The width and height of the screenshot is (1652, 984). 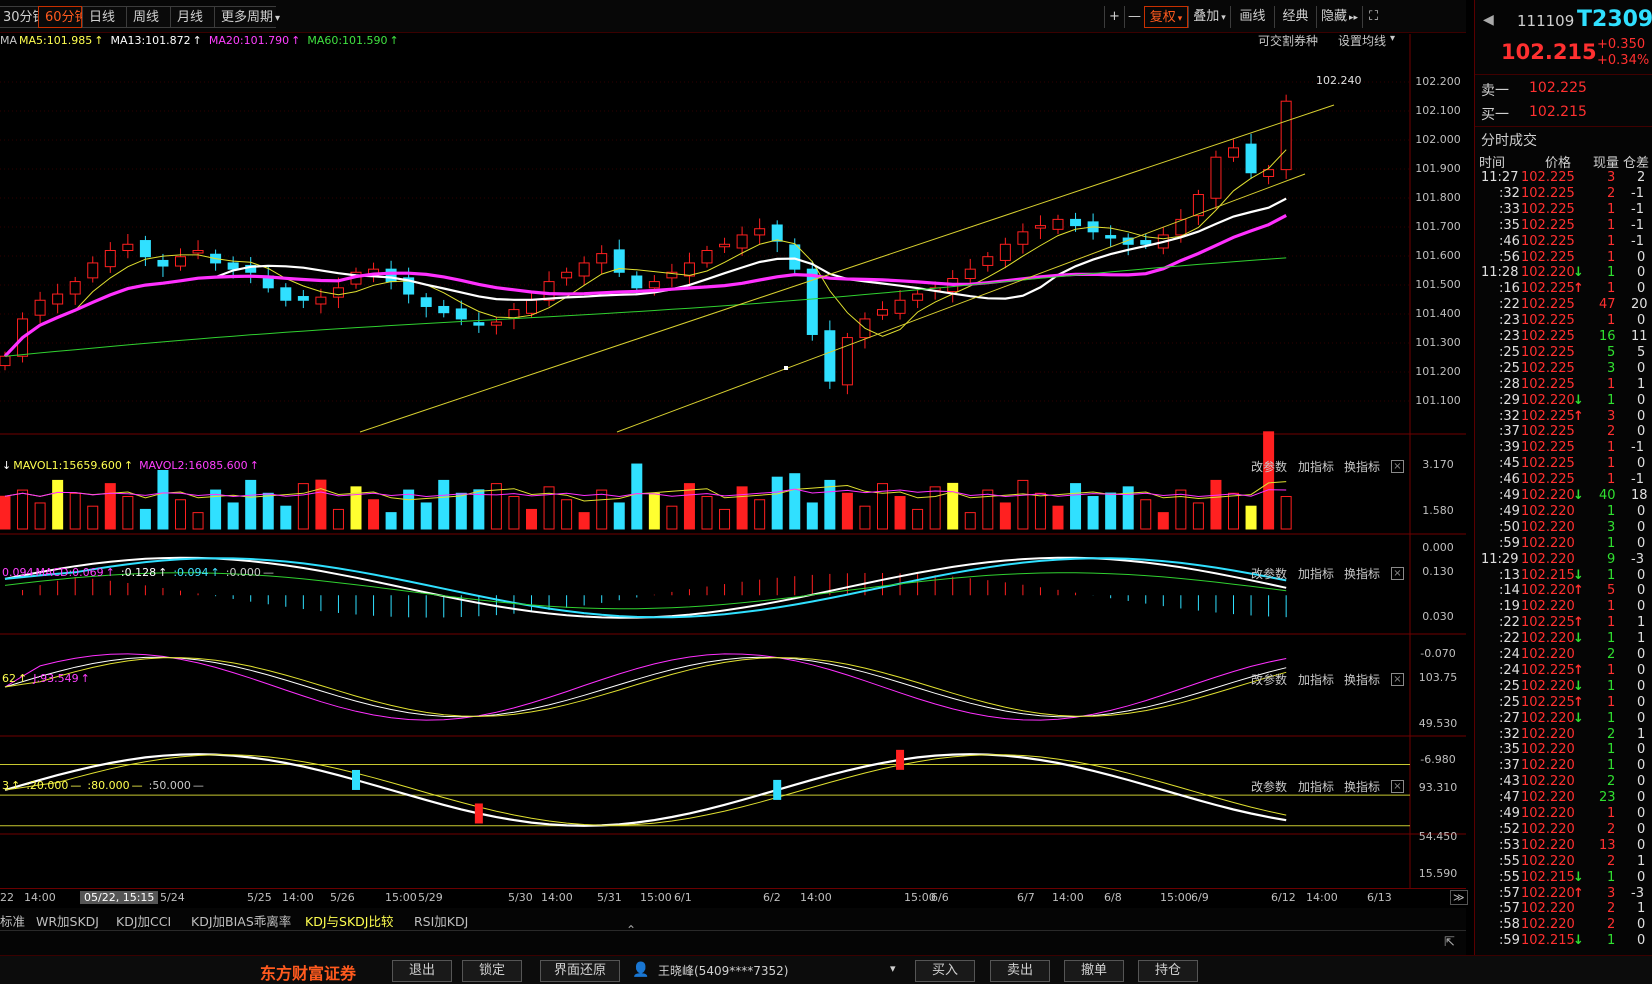 I want to click on tool-button-5: 经典, so click(x=1295, y=17).